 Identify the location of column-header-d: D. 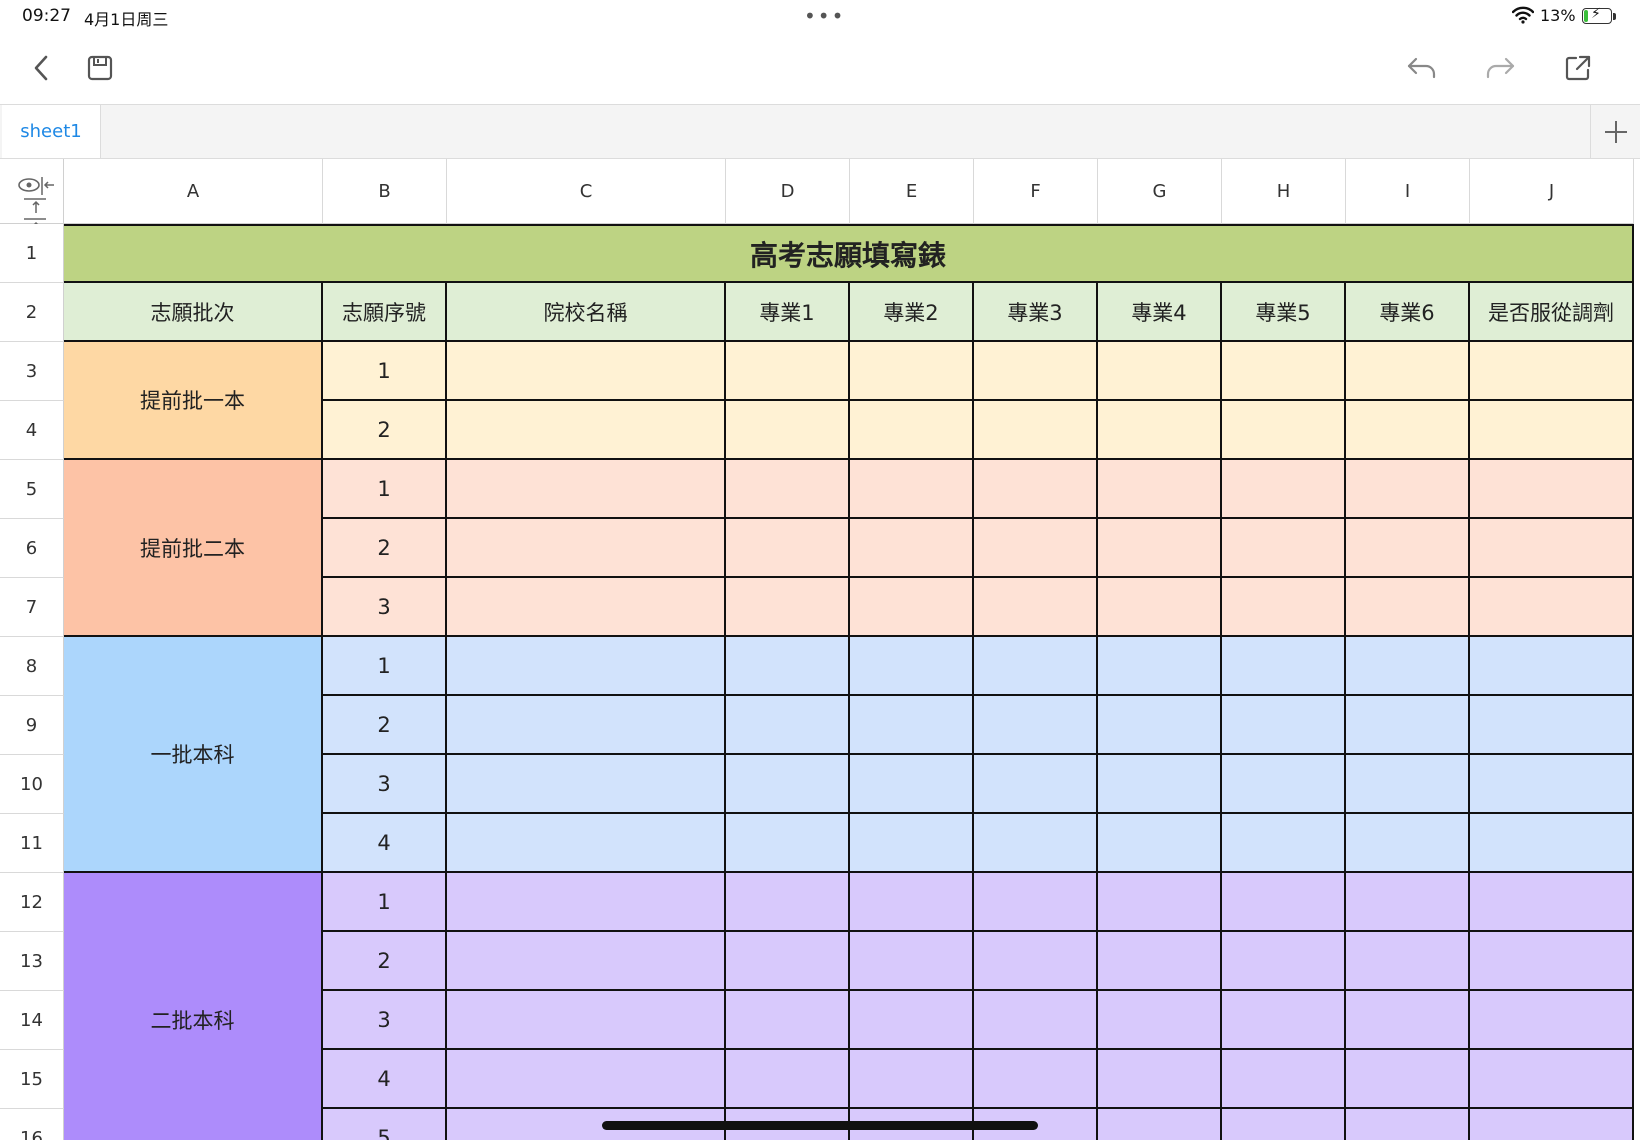
(788, 191).